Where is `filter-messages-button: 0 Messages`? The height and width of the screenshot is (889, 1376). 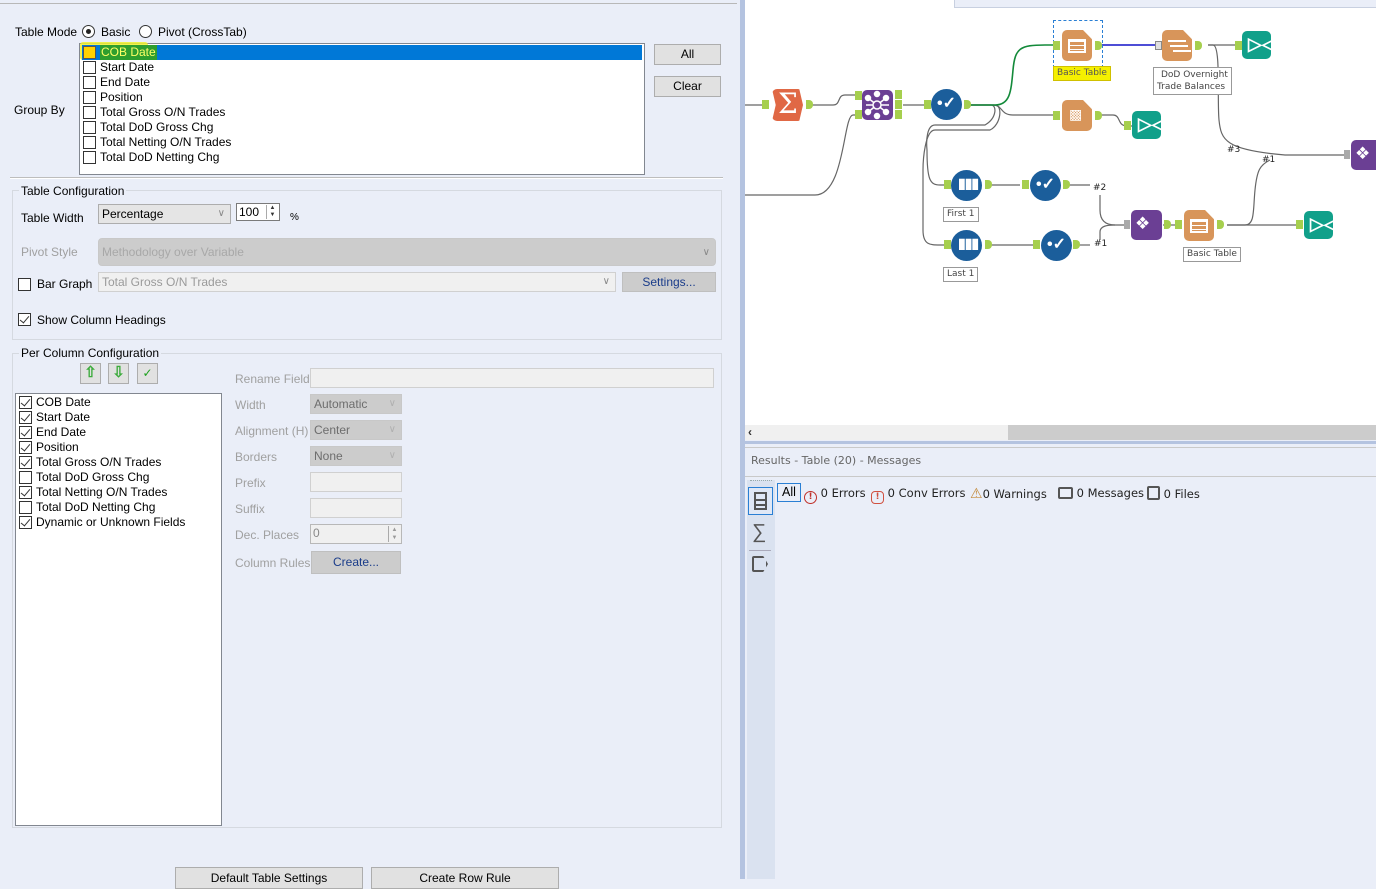
filter-messages-button: 0 Messages is located at coordinates (1101, 493).